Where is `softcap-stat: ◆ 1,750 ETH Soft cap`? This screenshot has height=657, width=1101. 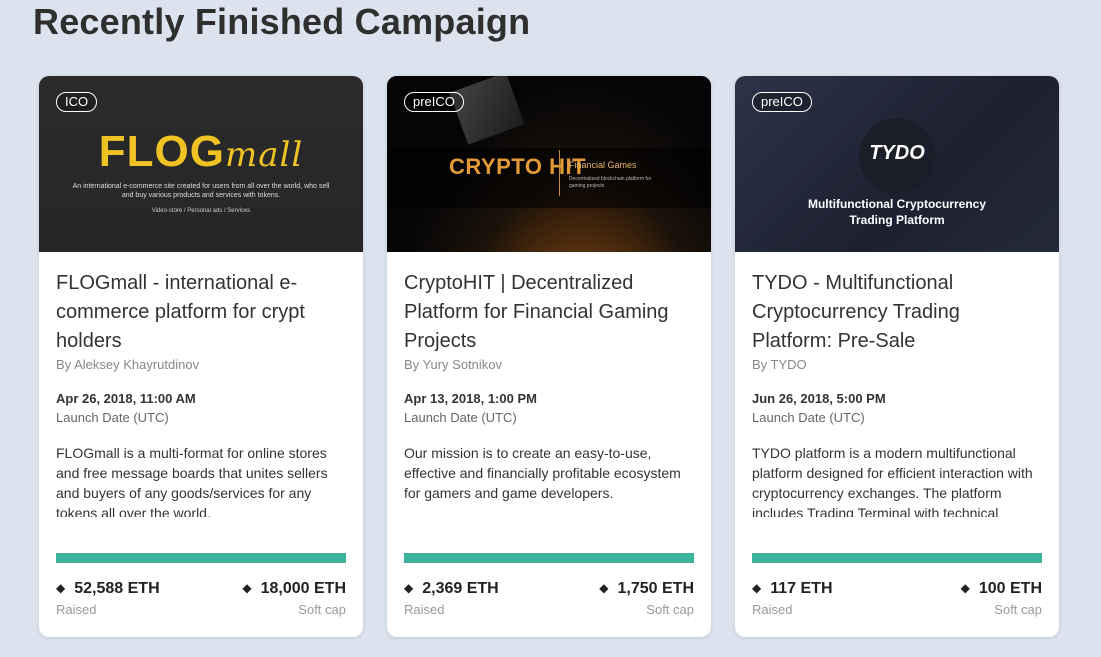
softcap-stat: ◆ 1,750 ETH Soft cap is located at coordinates (646, 599).